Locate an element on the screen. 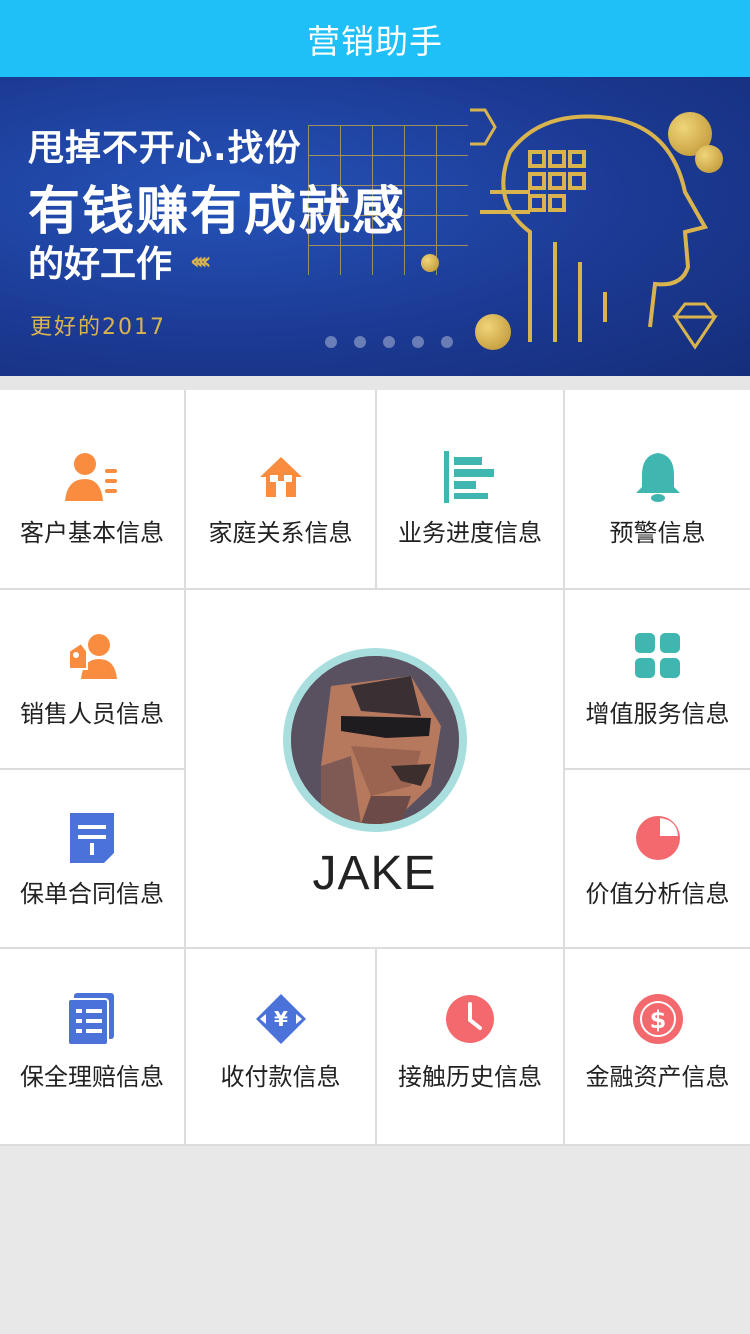  menu-item-label: 业务进度信息 is located at coordinates (470, 533).